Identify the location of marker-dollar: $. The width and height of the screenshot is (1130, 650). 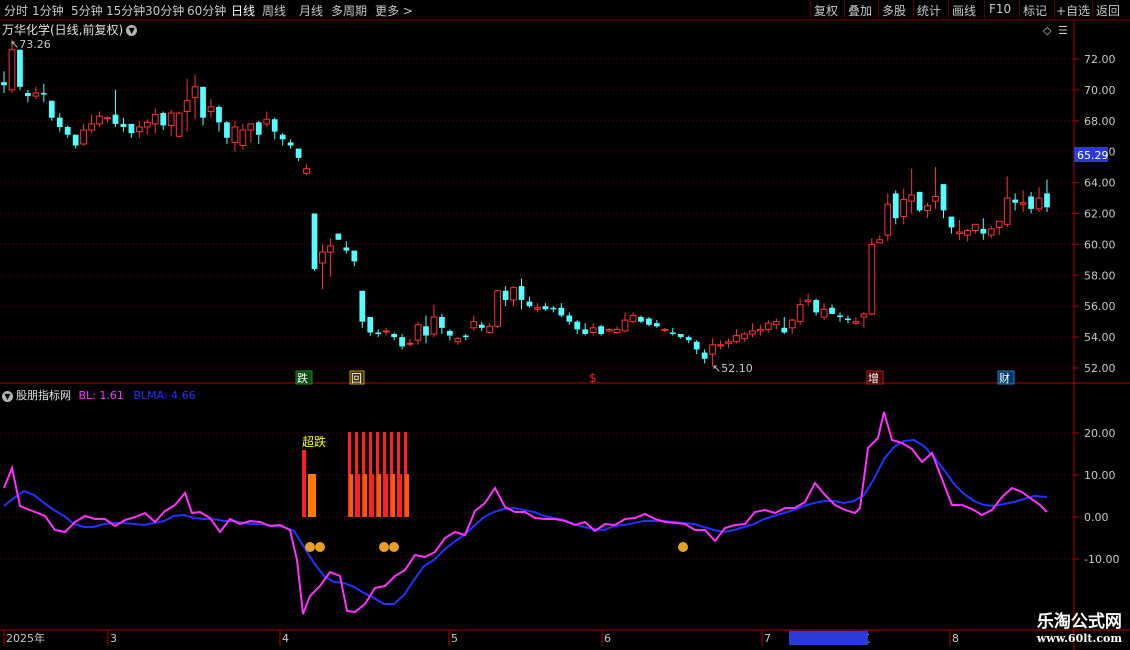
(593, 378).